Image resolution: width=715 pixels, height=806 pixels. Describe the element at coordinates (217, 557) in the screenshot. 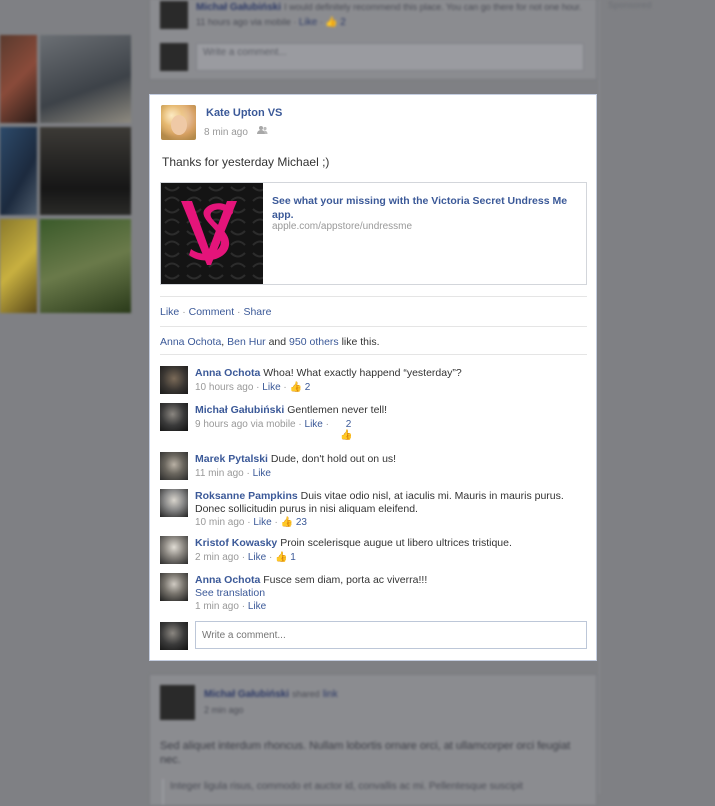

I see `comment-time: 2 min ago` at that location.